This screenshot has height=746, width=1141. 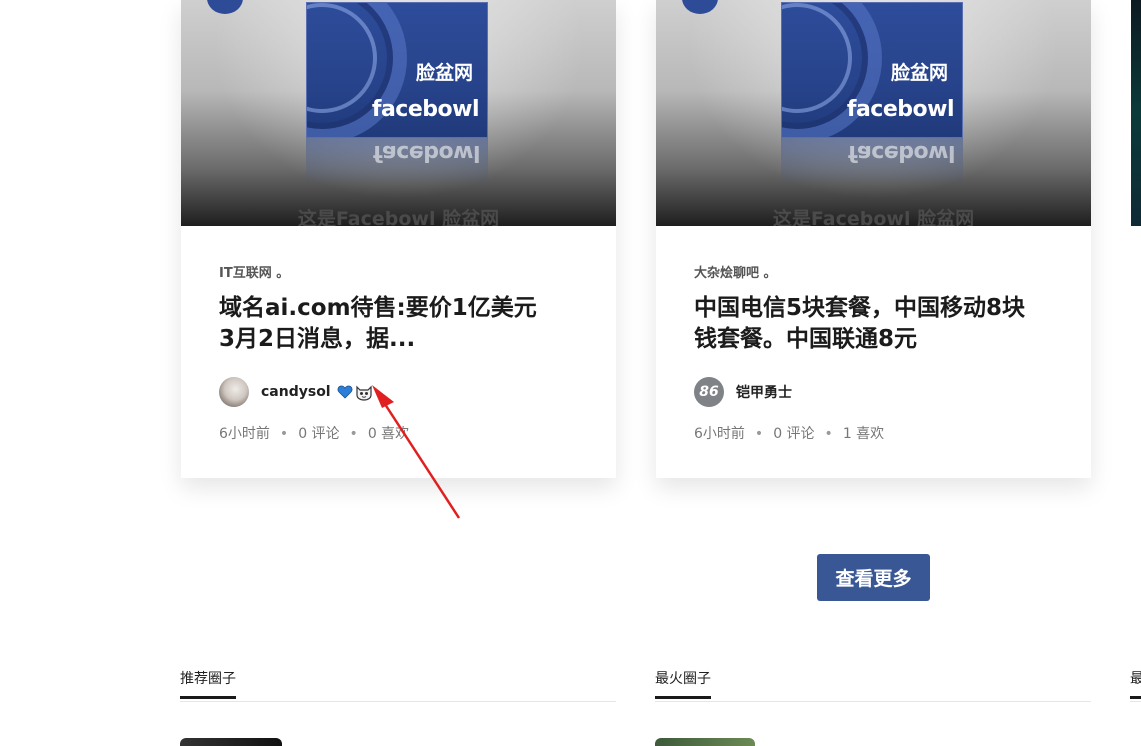 I want to click on blue-heart-icon, so click(x=345, y=392).